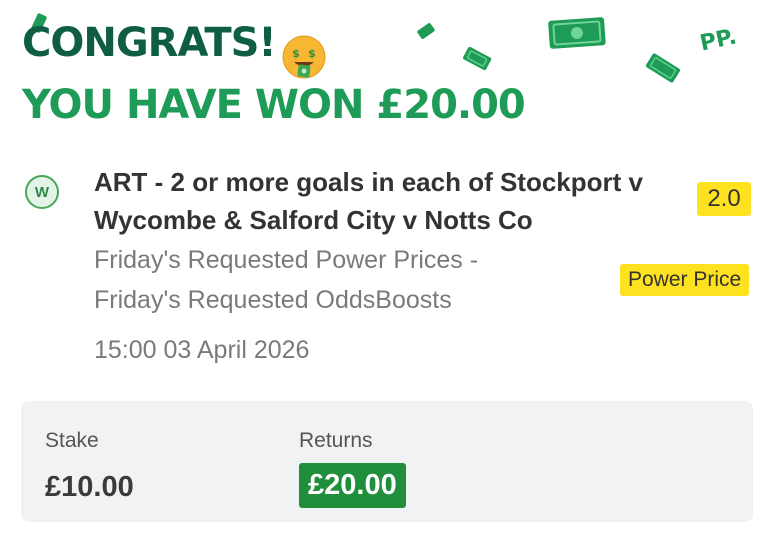 The height and width of the screenshot is (546, 769). What do you see at coordinates (149, 43) in the screenshot?
I see `congrats-heading: CONGRATS!` at bounding box center [149, 43].